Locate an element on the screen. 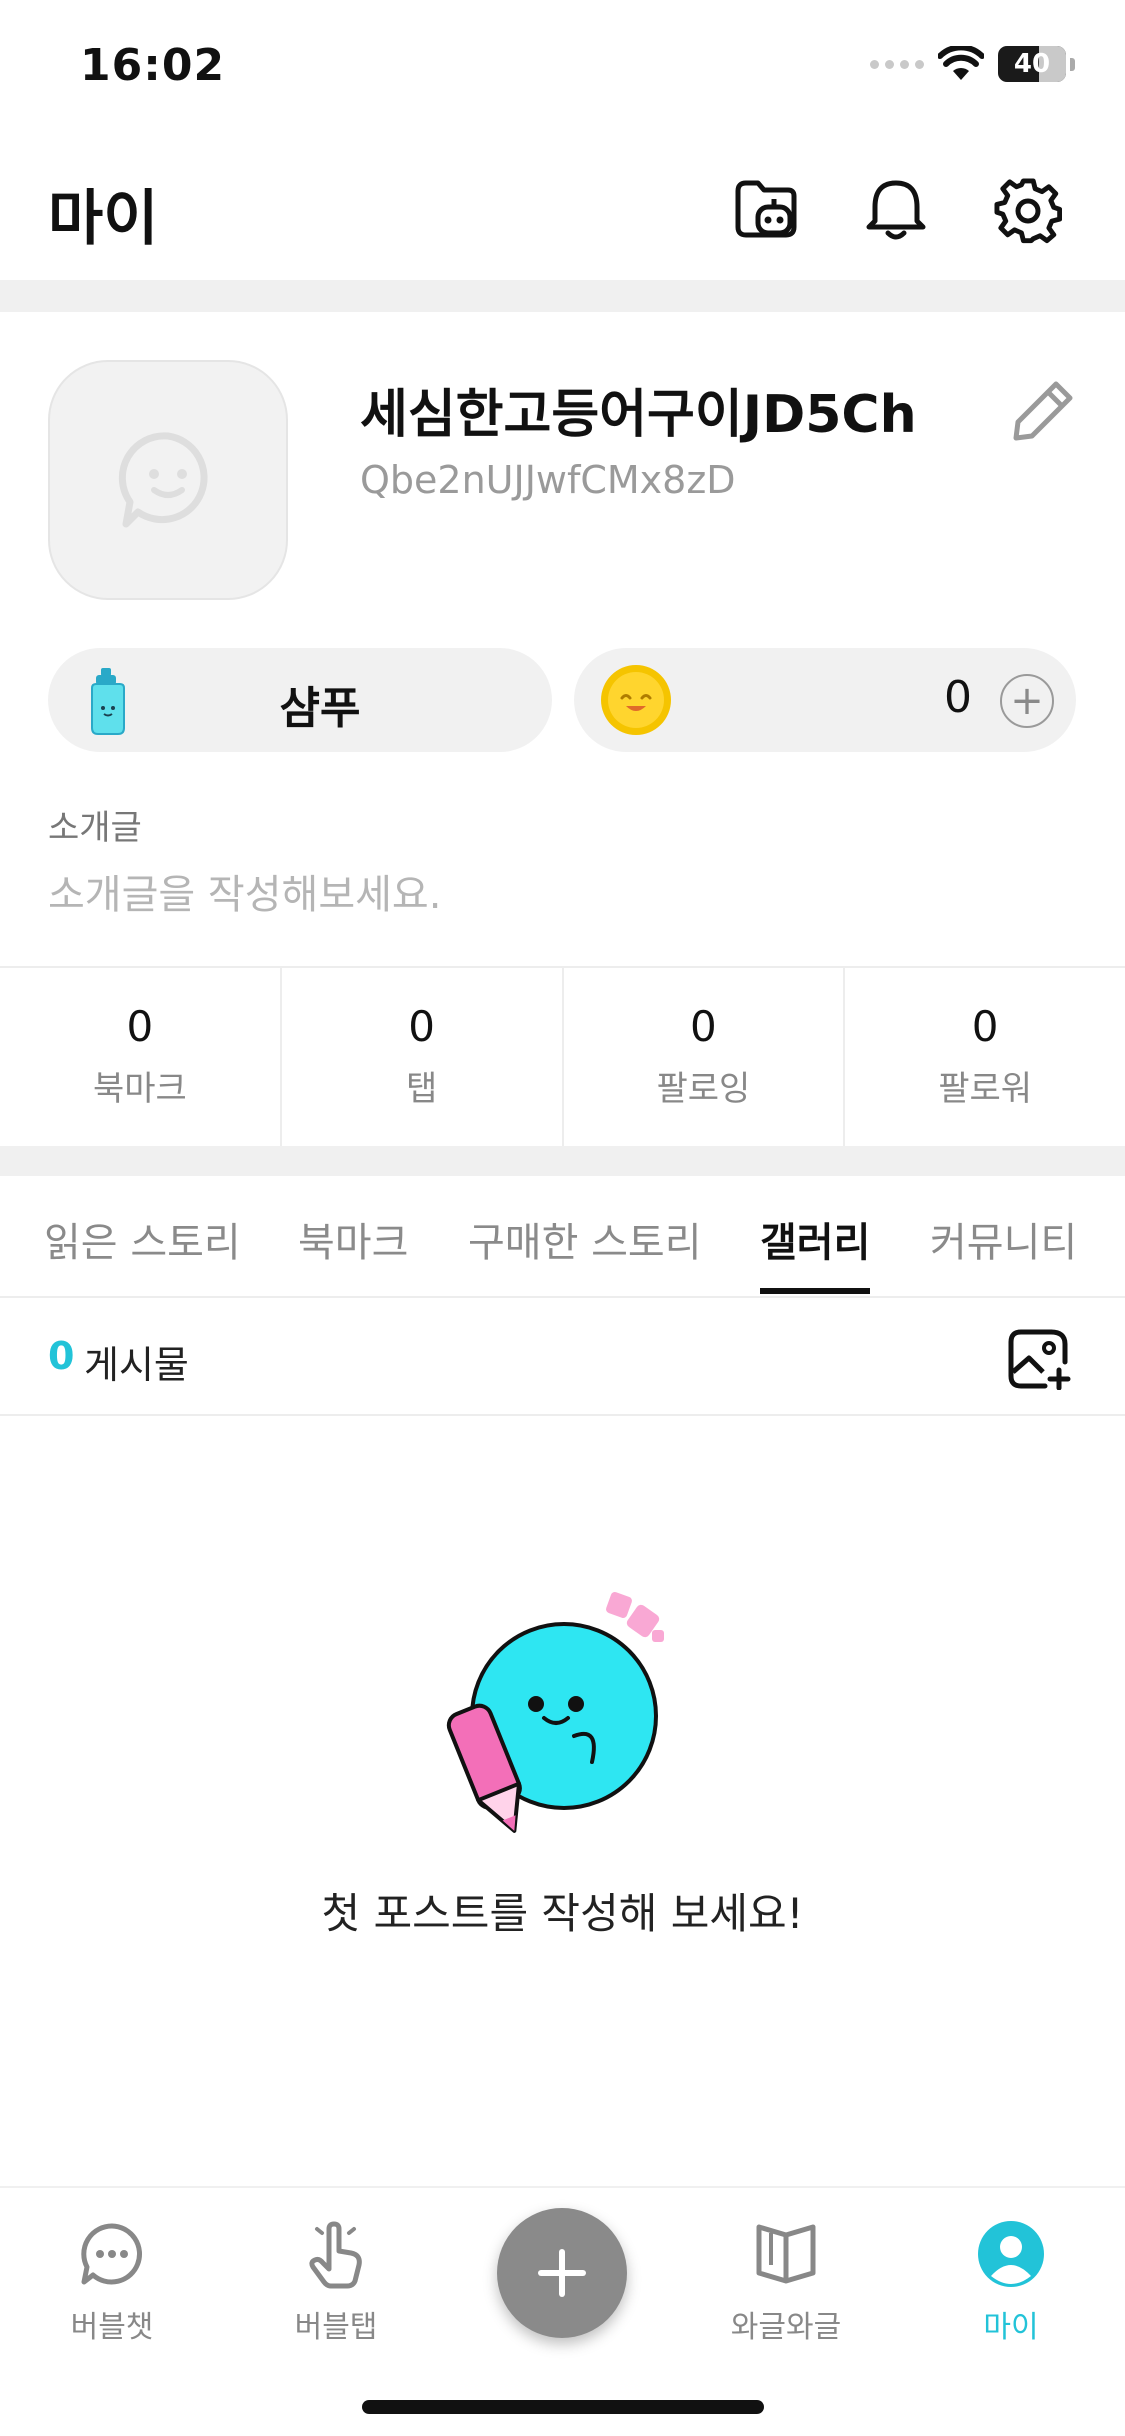 The height and width of the screenshot is (2436, 1125). nav-label: 버블챗 is located at coordinates (112, 2327).